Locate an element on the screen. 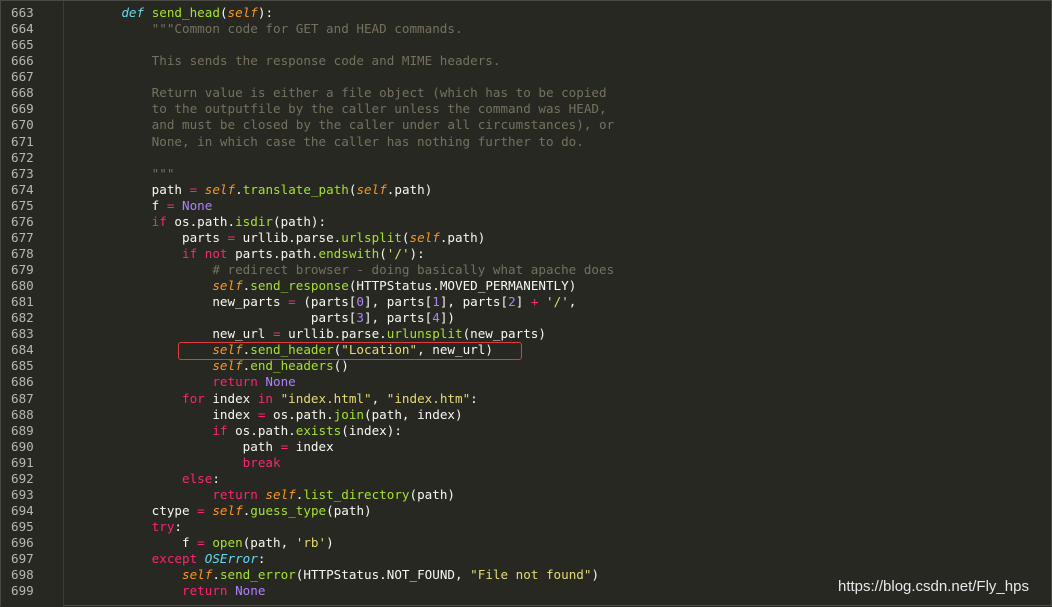 The height and width of the screenshot is (607, 1052). code-line: 688 index = os.path.join(path, index) is located at coordinates (526, 415).